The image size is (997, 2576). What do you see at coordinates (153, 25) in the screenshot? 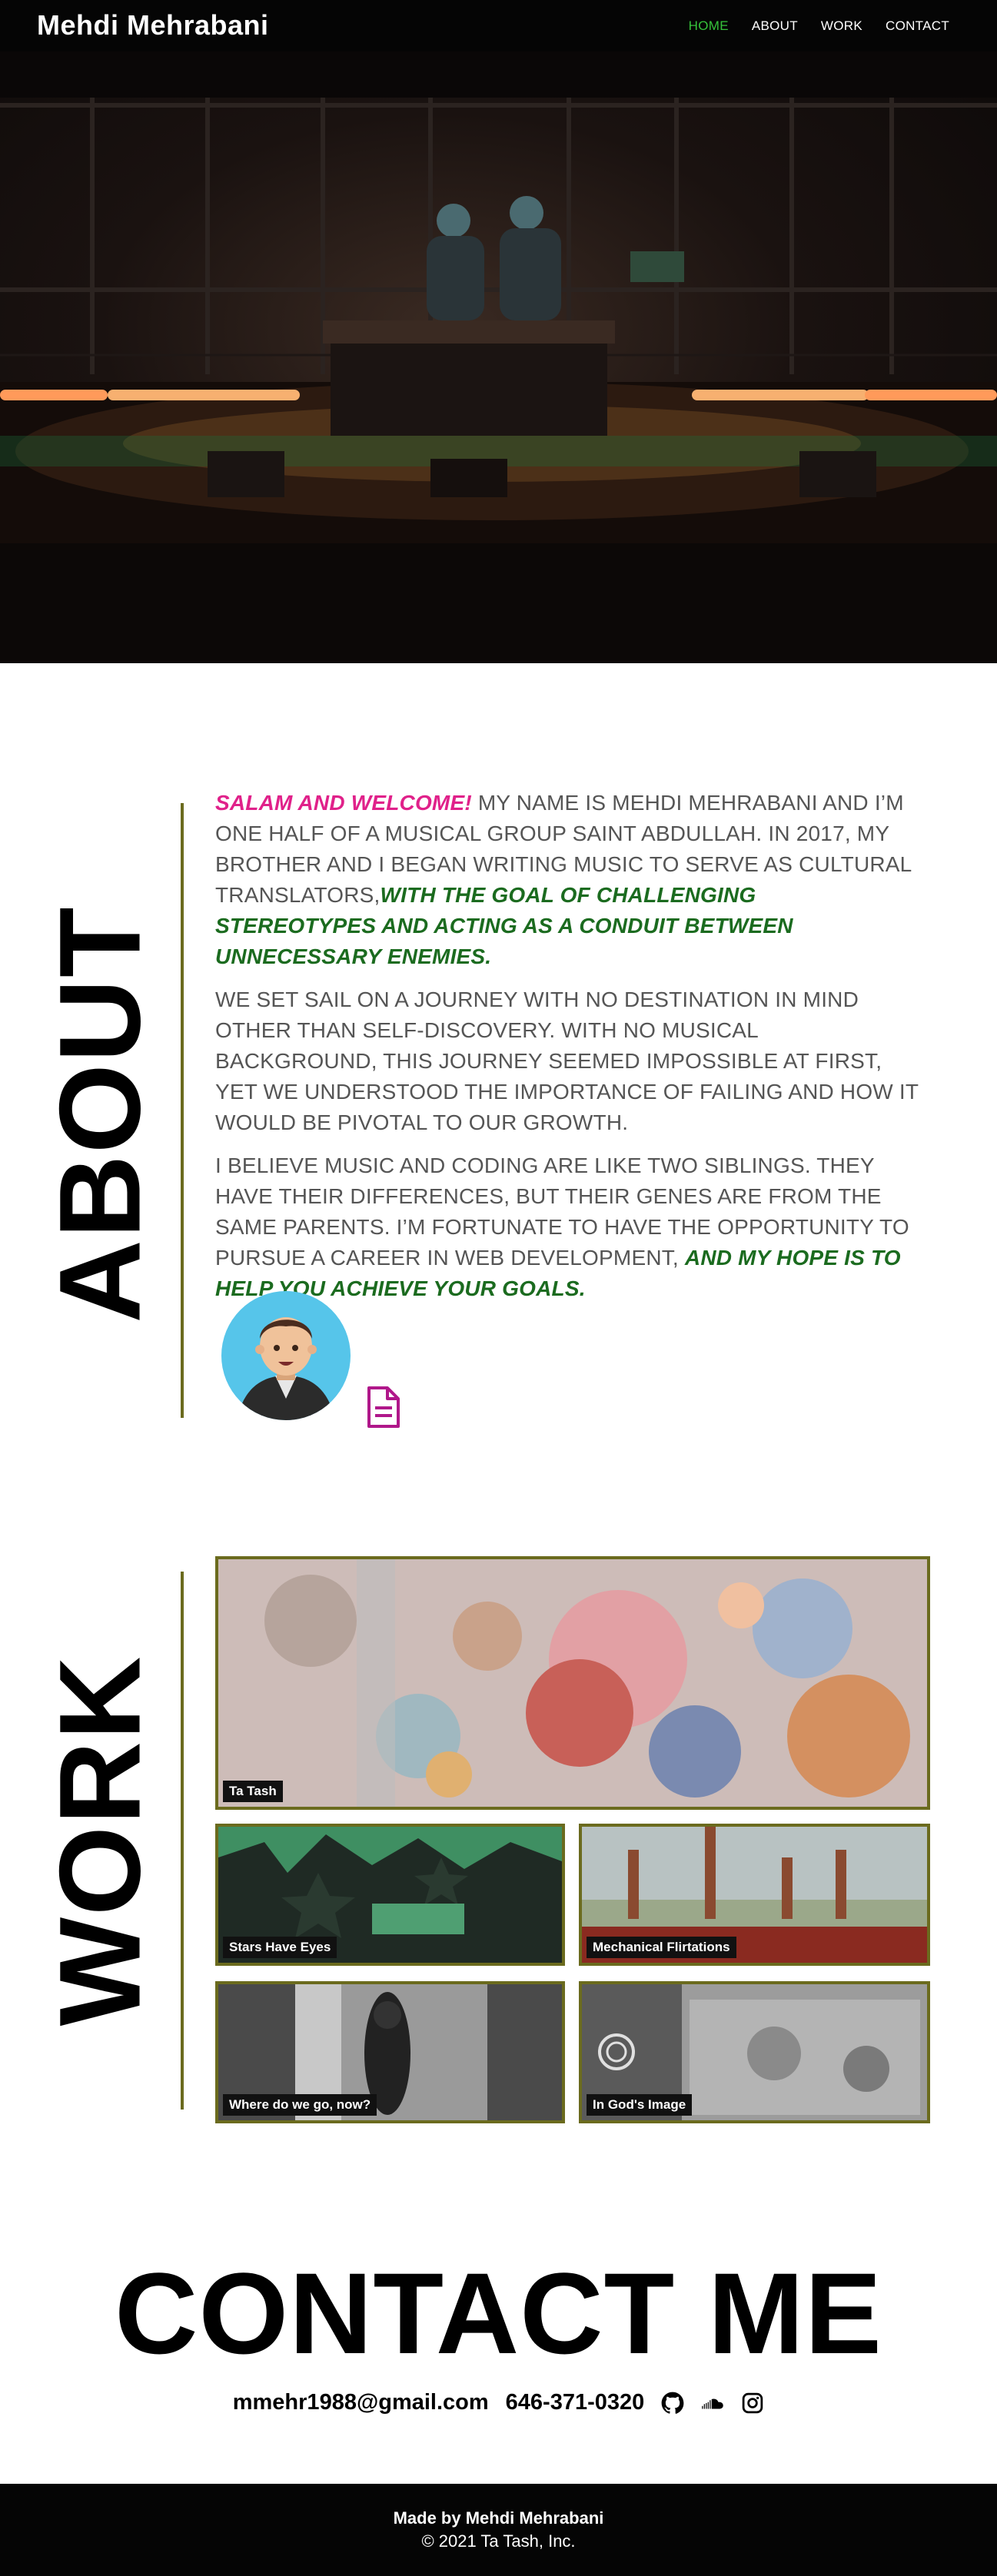
I see `brand-name: Mehdi Mehrabani` at bounding box center [153, 25].